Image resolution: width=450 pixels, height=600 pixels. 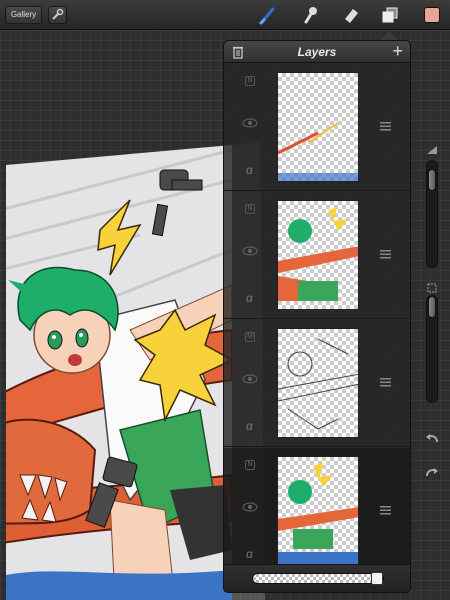 I want to click on color-swatch, so click(x=432, y=15).